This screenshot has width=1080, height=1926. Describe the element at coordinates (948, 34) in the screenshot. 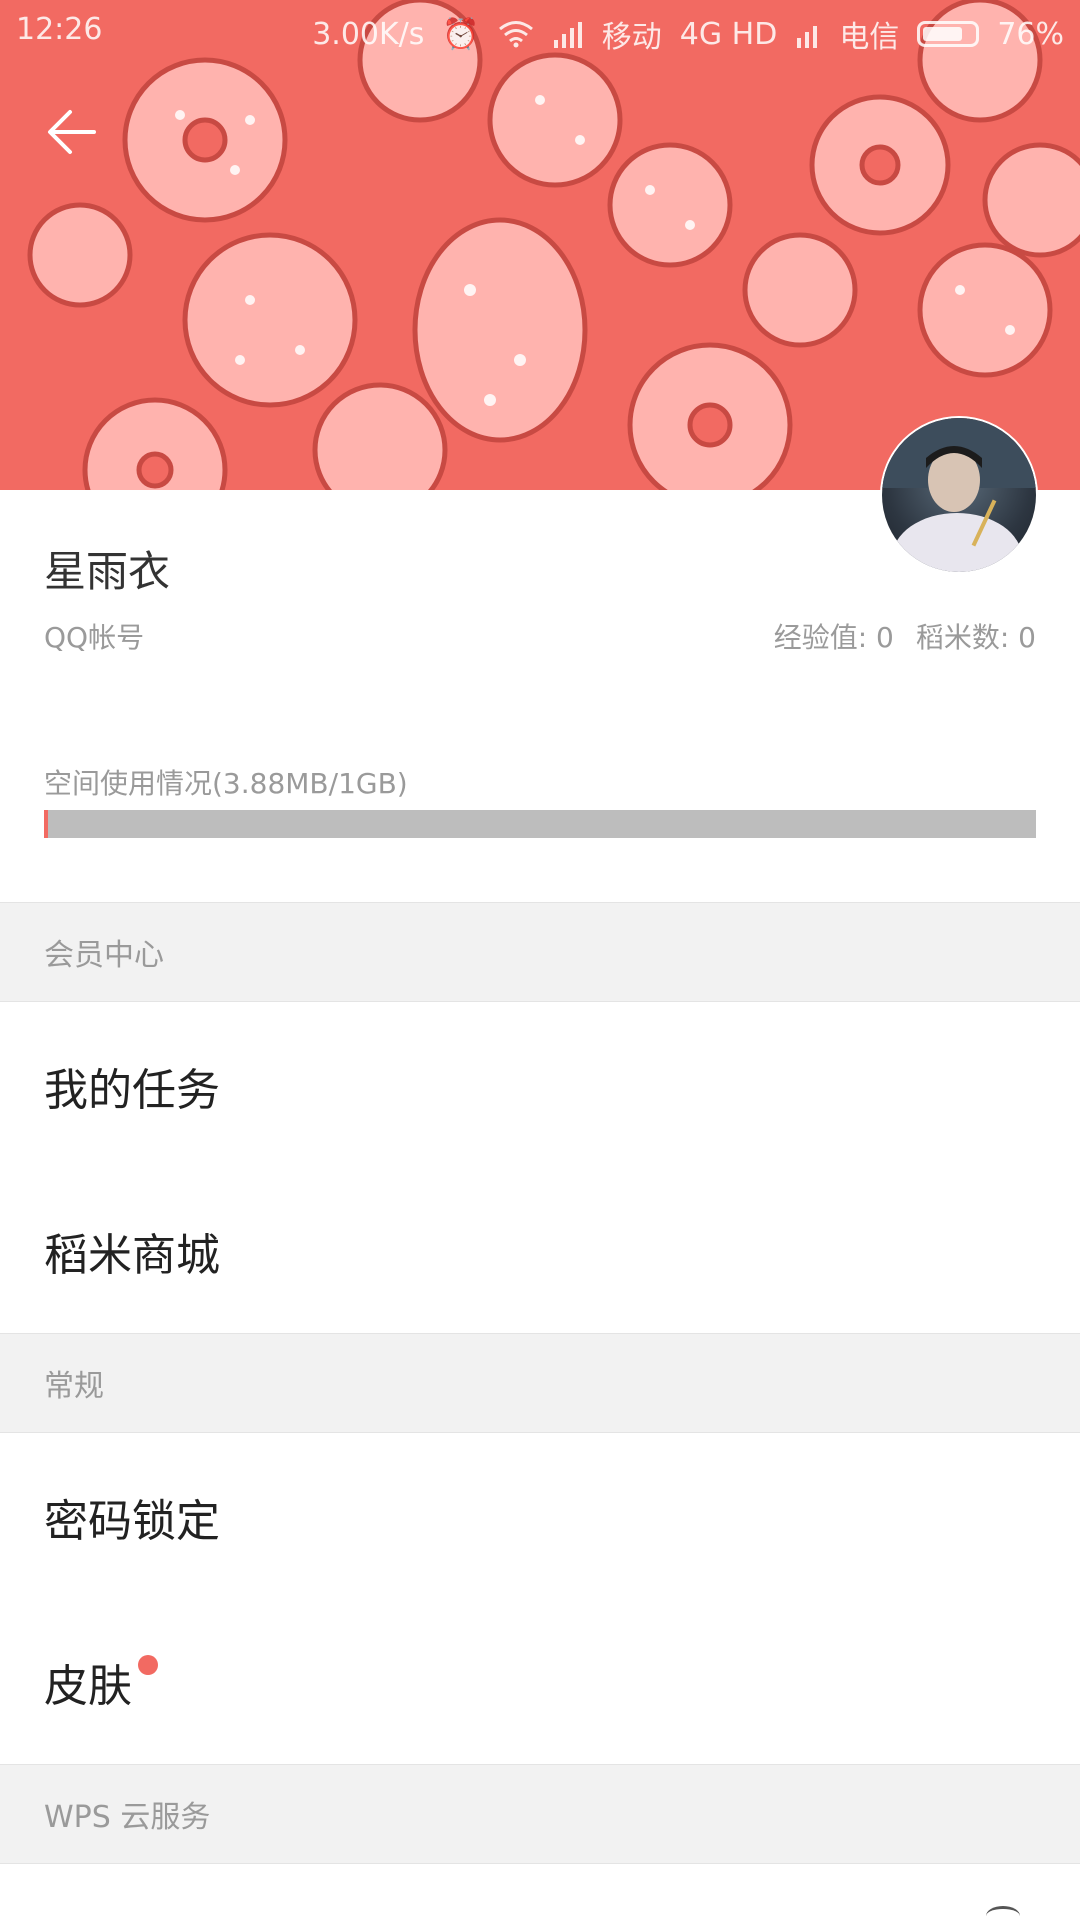

I see `battery-icon` at that location.